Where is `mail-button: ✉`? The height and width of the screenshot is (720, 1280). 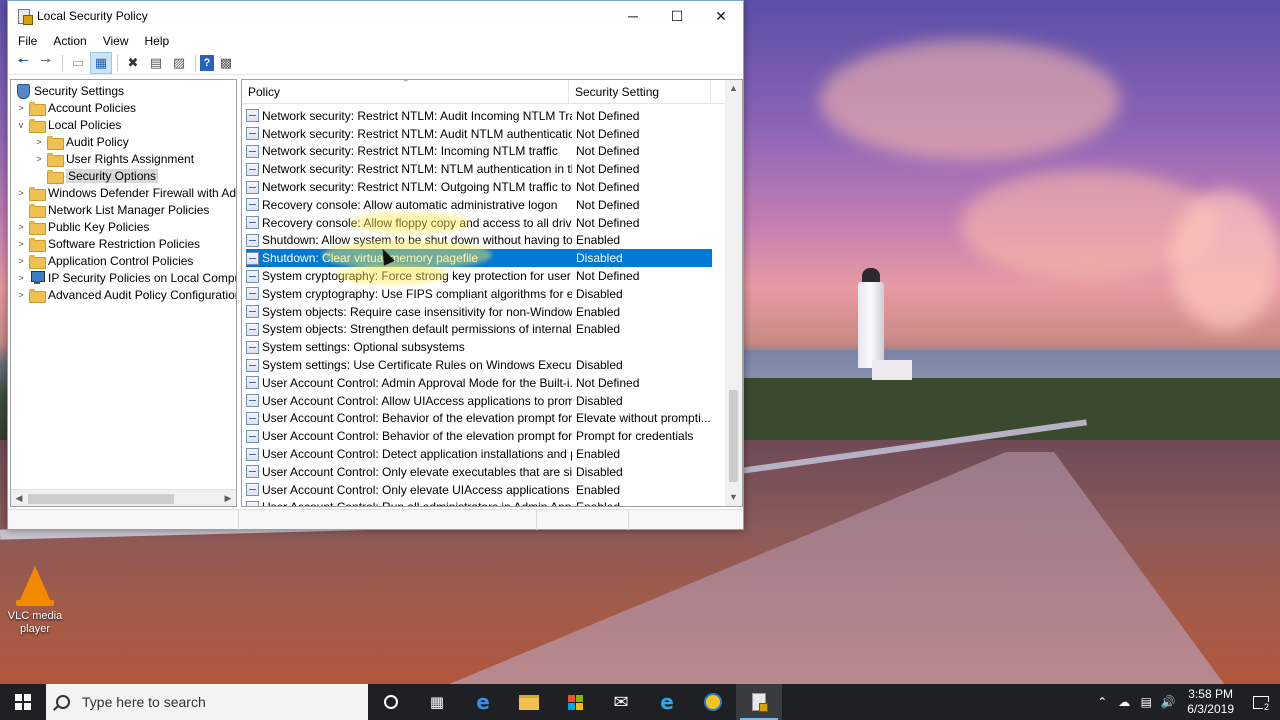 mail-button: ✉ is located at coordinates (621, 702).